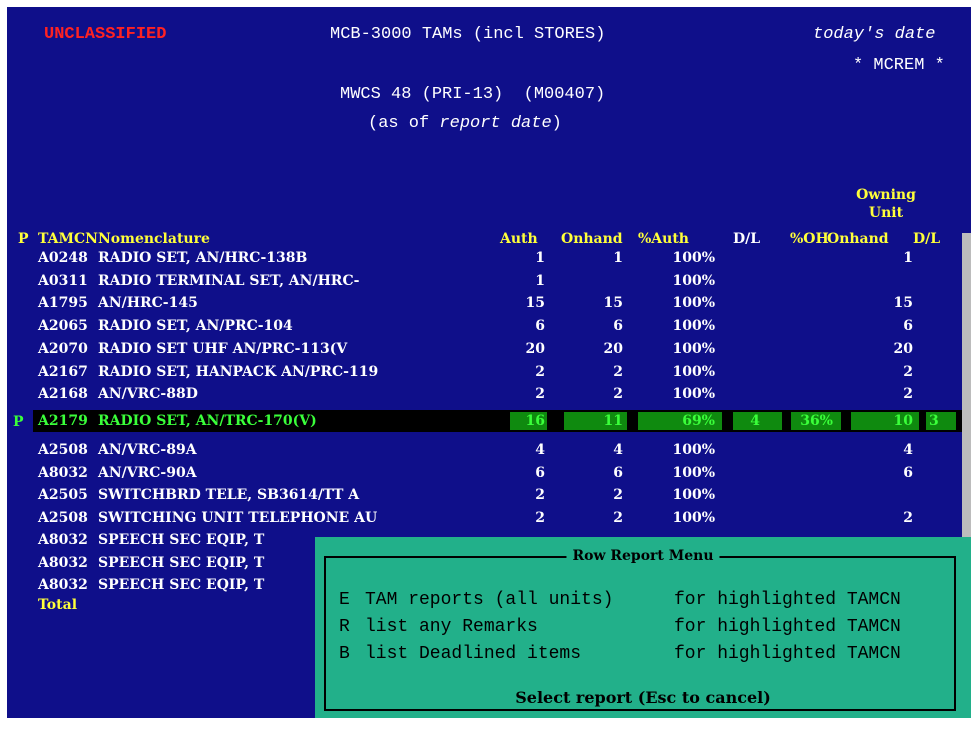 This screenshot has width=971, height=732. I want to click on nomenclature-cell: AN/VRC-89A, so click(147, 450).